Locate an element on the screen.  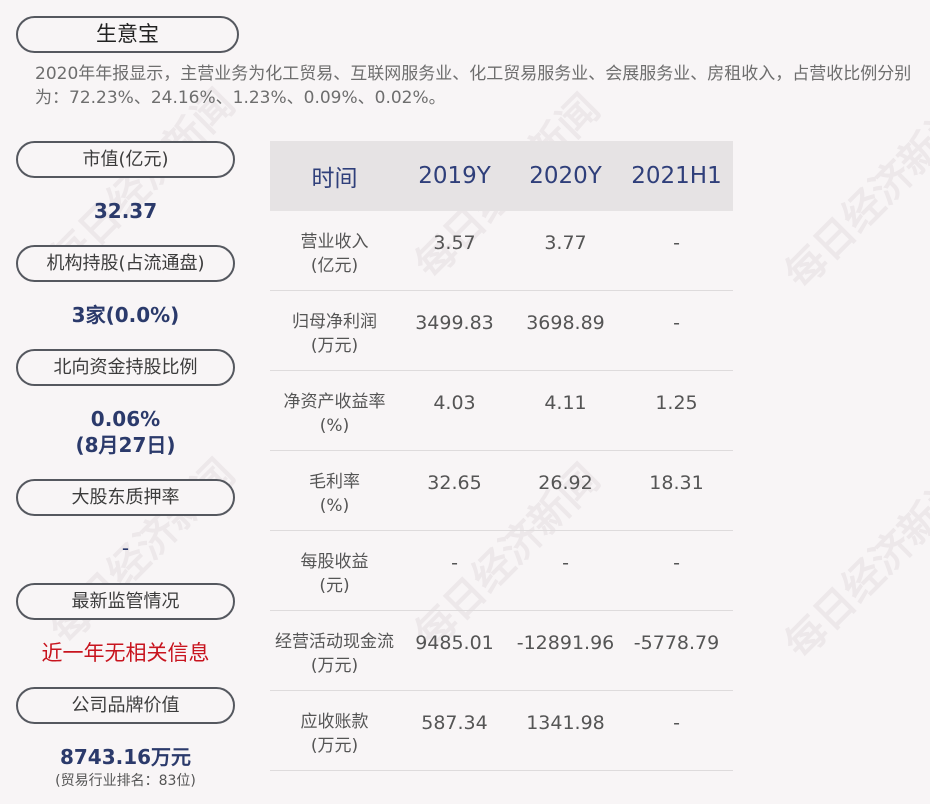
market-cap-label: 市值(亿元) is located at coordinates (125, 159).